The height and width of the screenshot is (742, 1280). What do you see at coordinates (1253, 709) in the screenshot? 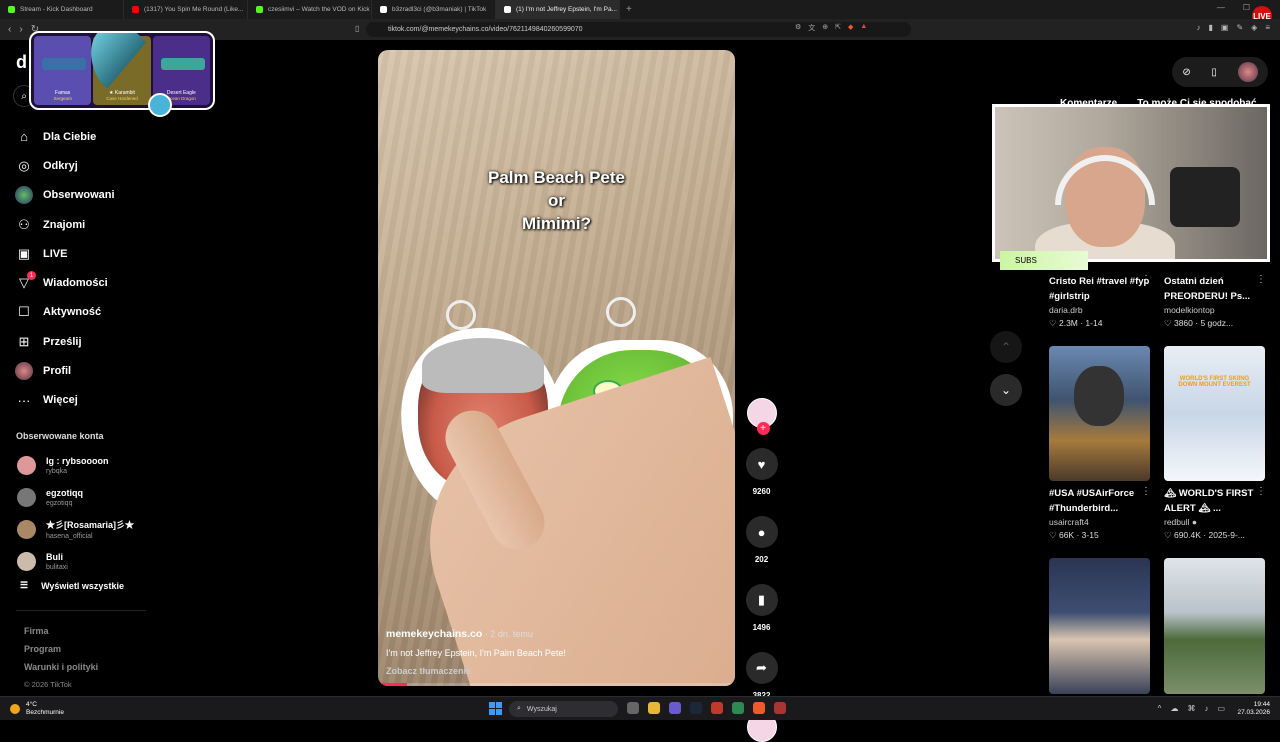
I see `taskbar-clock: 19:44 27.03.2026` at bounding box center [1253, 709].